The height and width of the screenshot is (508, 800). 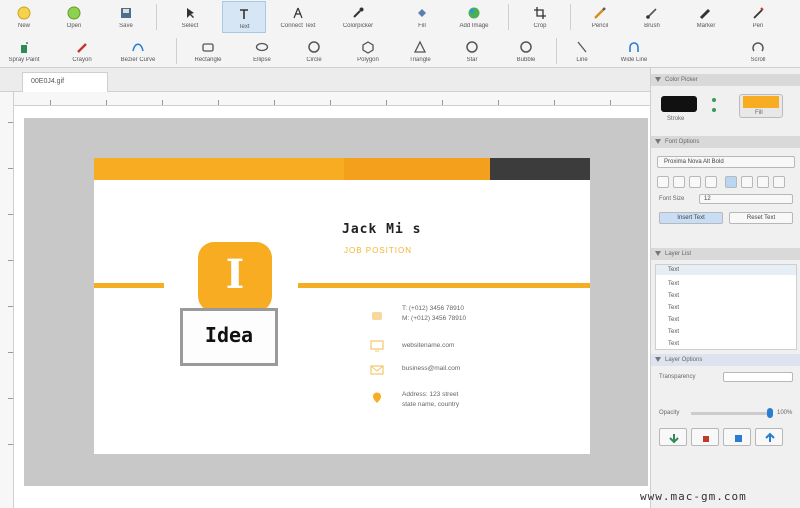 What do you see at coordinates (208, 51) in the screenshot?
I see `rectangle-tool: Rectangle` at bounding box center [208, 51].